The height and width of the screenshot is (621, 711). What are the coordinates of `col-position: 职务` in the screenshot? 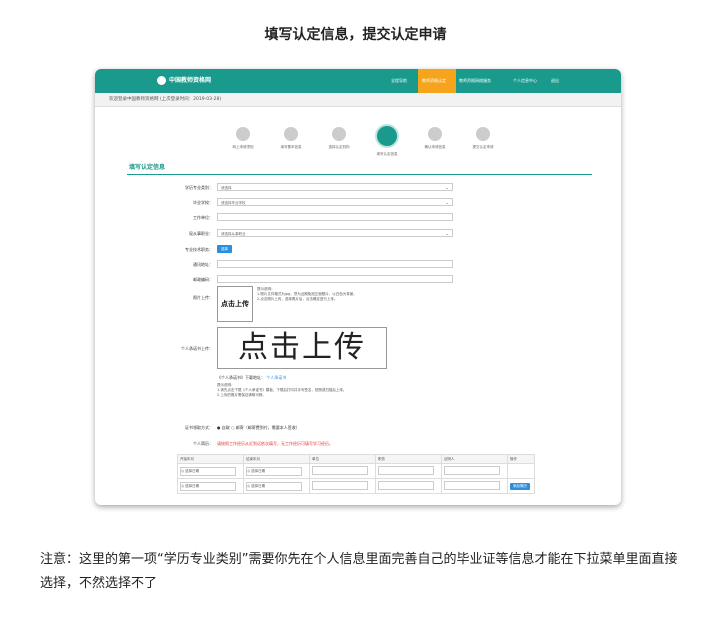 It's located at (408, 459).